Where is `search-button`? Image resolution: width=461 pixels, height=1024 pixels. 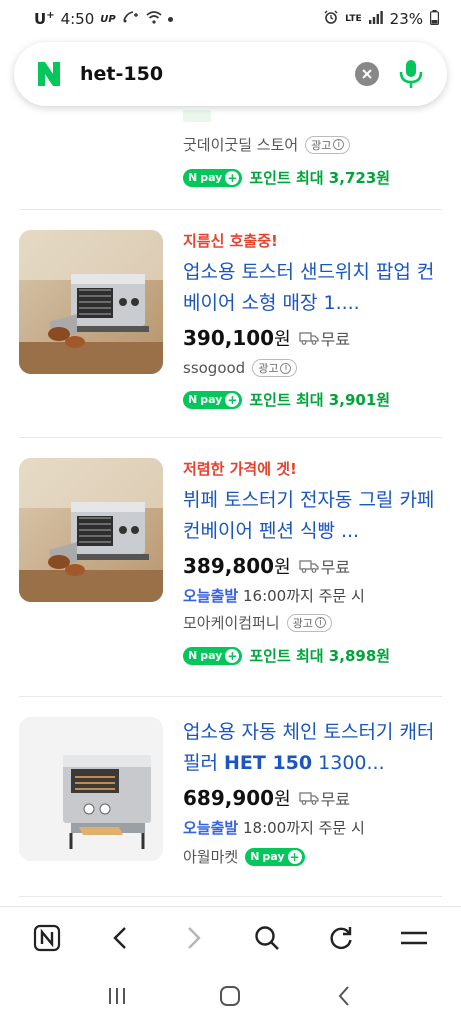 search-button is located at coordinates (267, 938).